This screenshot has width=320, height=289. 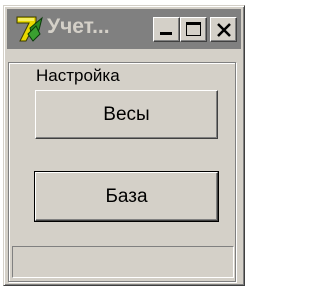 What do you see at coordinates (78, 76) in the screenshot?
I see `settings-group-label: Настройка` at bounding box center [78, 76].